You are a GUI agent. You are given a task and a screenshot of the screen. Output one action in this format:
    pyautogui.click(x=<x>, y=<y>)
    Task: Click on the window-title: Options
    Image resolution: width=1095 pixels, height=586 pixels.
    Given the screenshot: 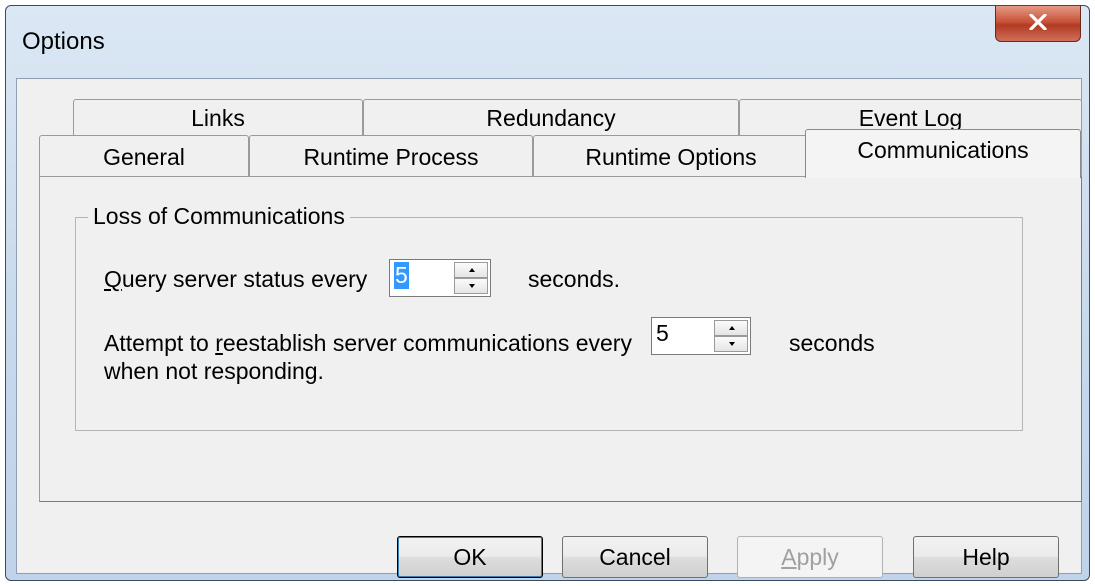 What is the action you would take?
    pyautogui.click(x=63, y=41)
    